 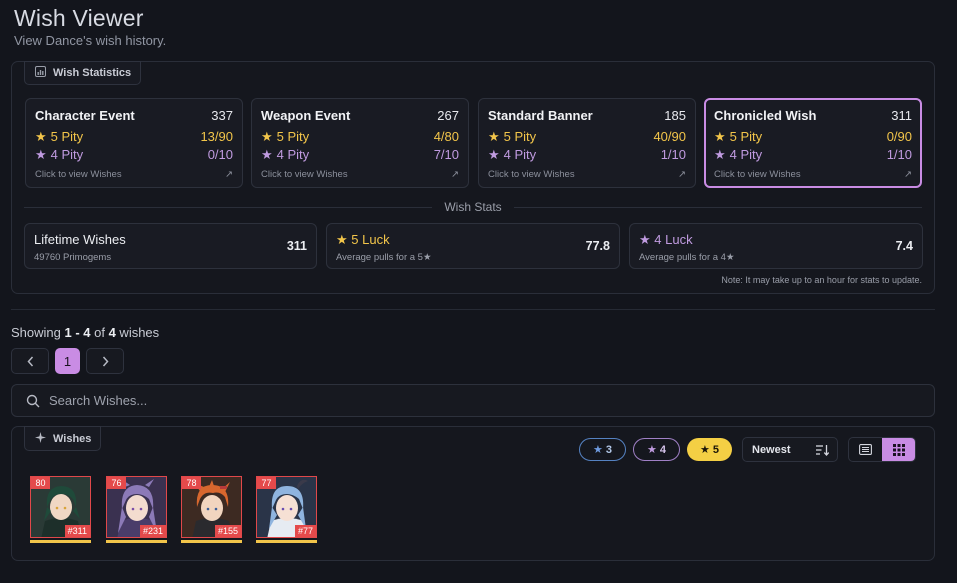 I want to click on wish-item: 80 #311, so click(x=60, y=510).